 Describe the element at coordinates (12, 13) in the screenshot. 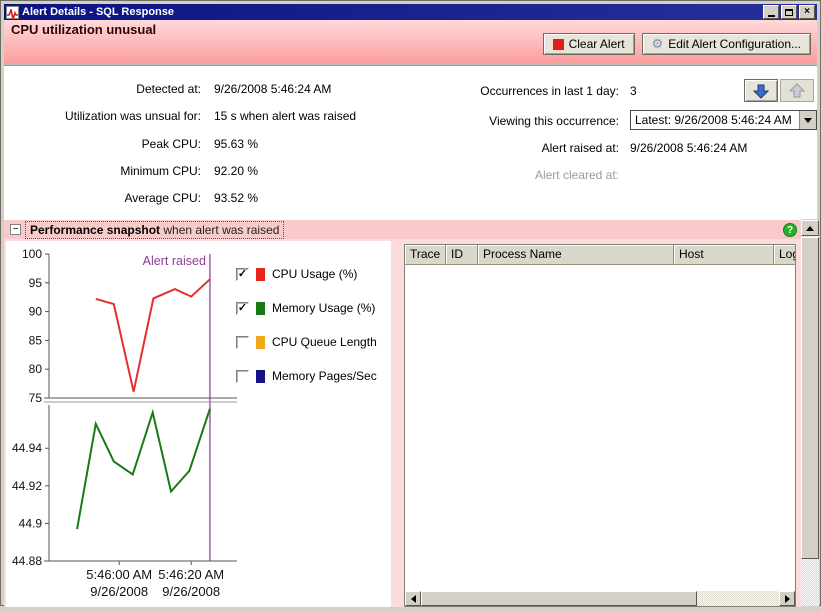

I see `app-pulse-icon` at that location.